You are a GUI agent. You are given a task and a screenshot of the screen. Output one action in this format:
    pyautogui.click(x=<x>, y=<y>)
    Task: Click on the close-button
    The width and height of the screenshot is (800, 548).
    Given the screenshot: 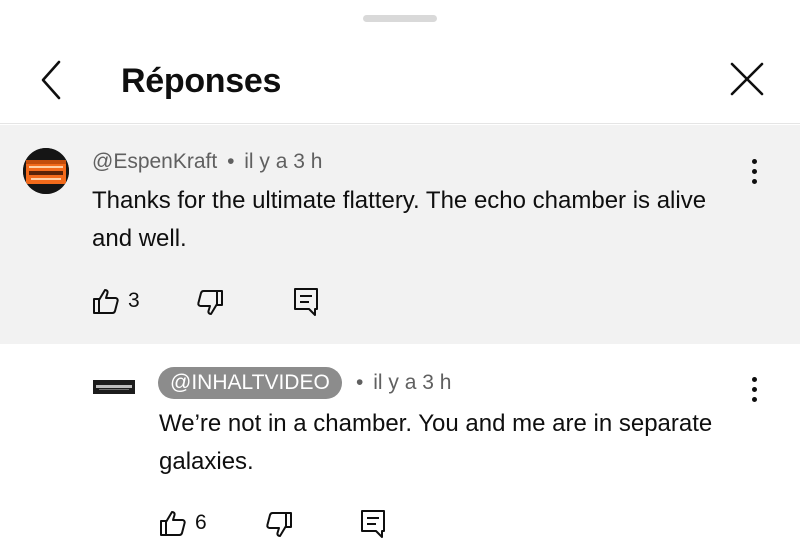 What is the action you would take?
    pyautogui.click(x=747, y=79)
    